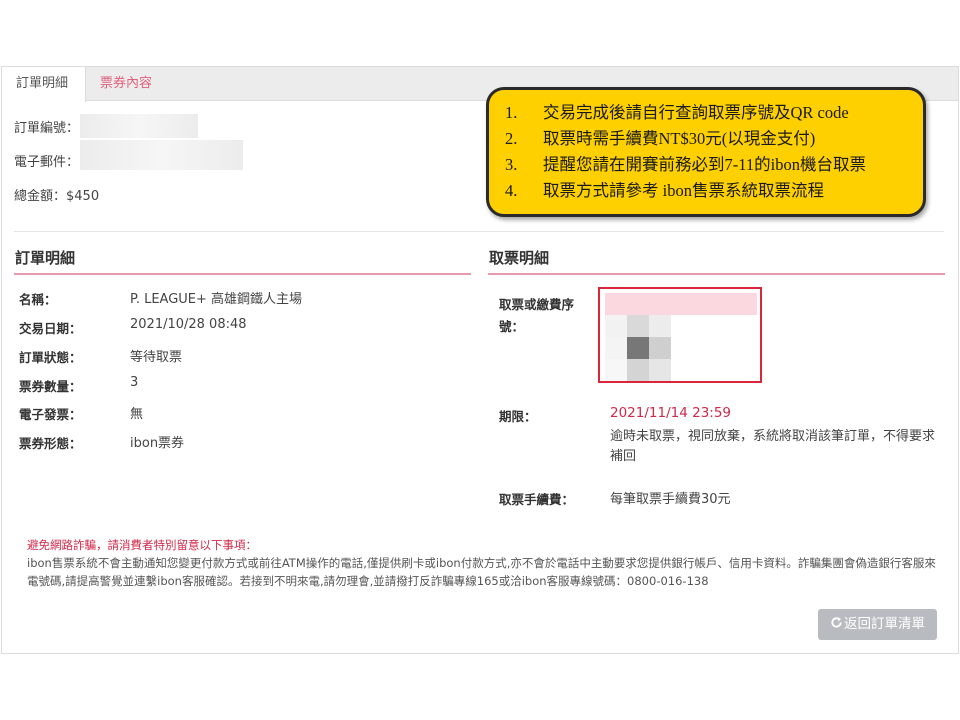 The width and height of the screenshot is (960, 720). I want to click on pickup-detail-title: 取票明細, so click(519, 258).